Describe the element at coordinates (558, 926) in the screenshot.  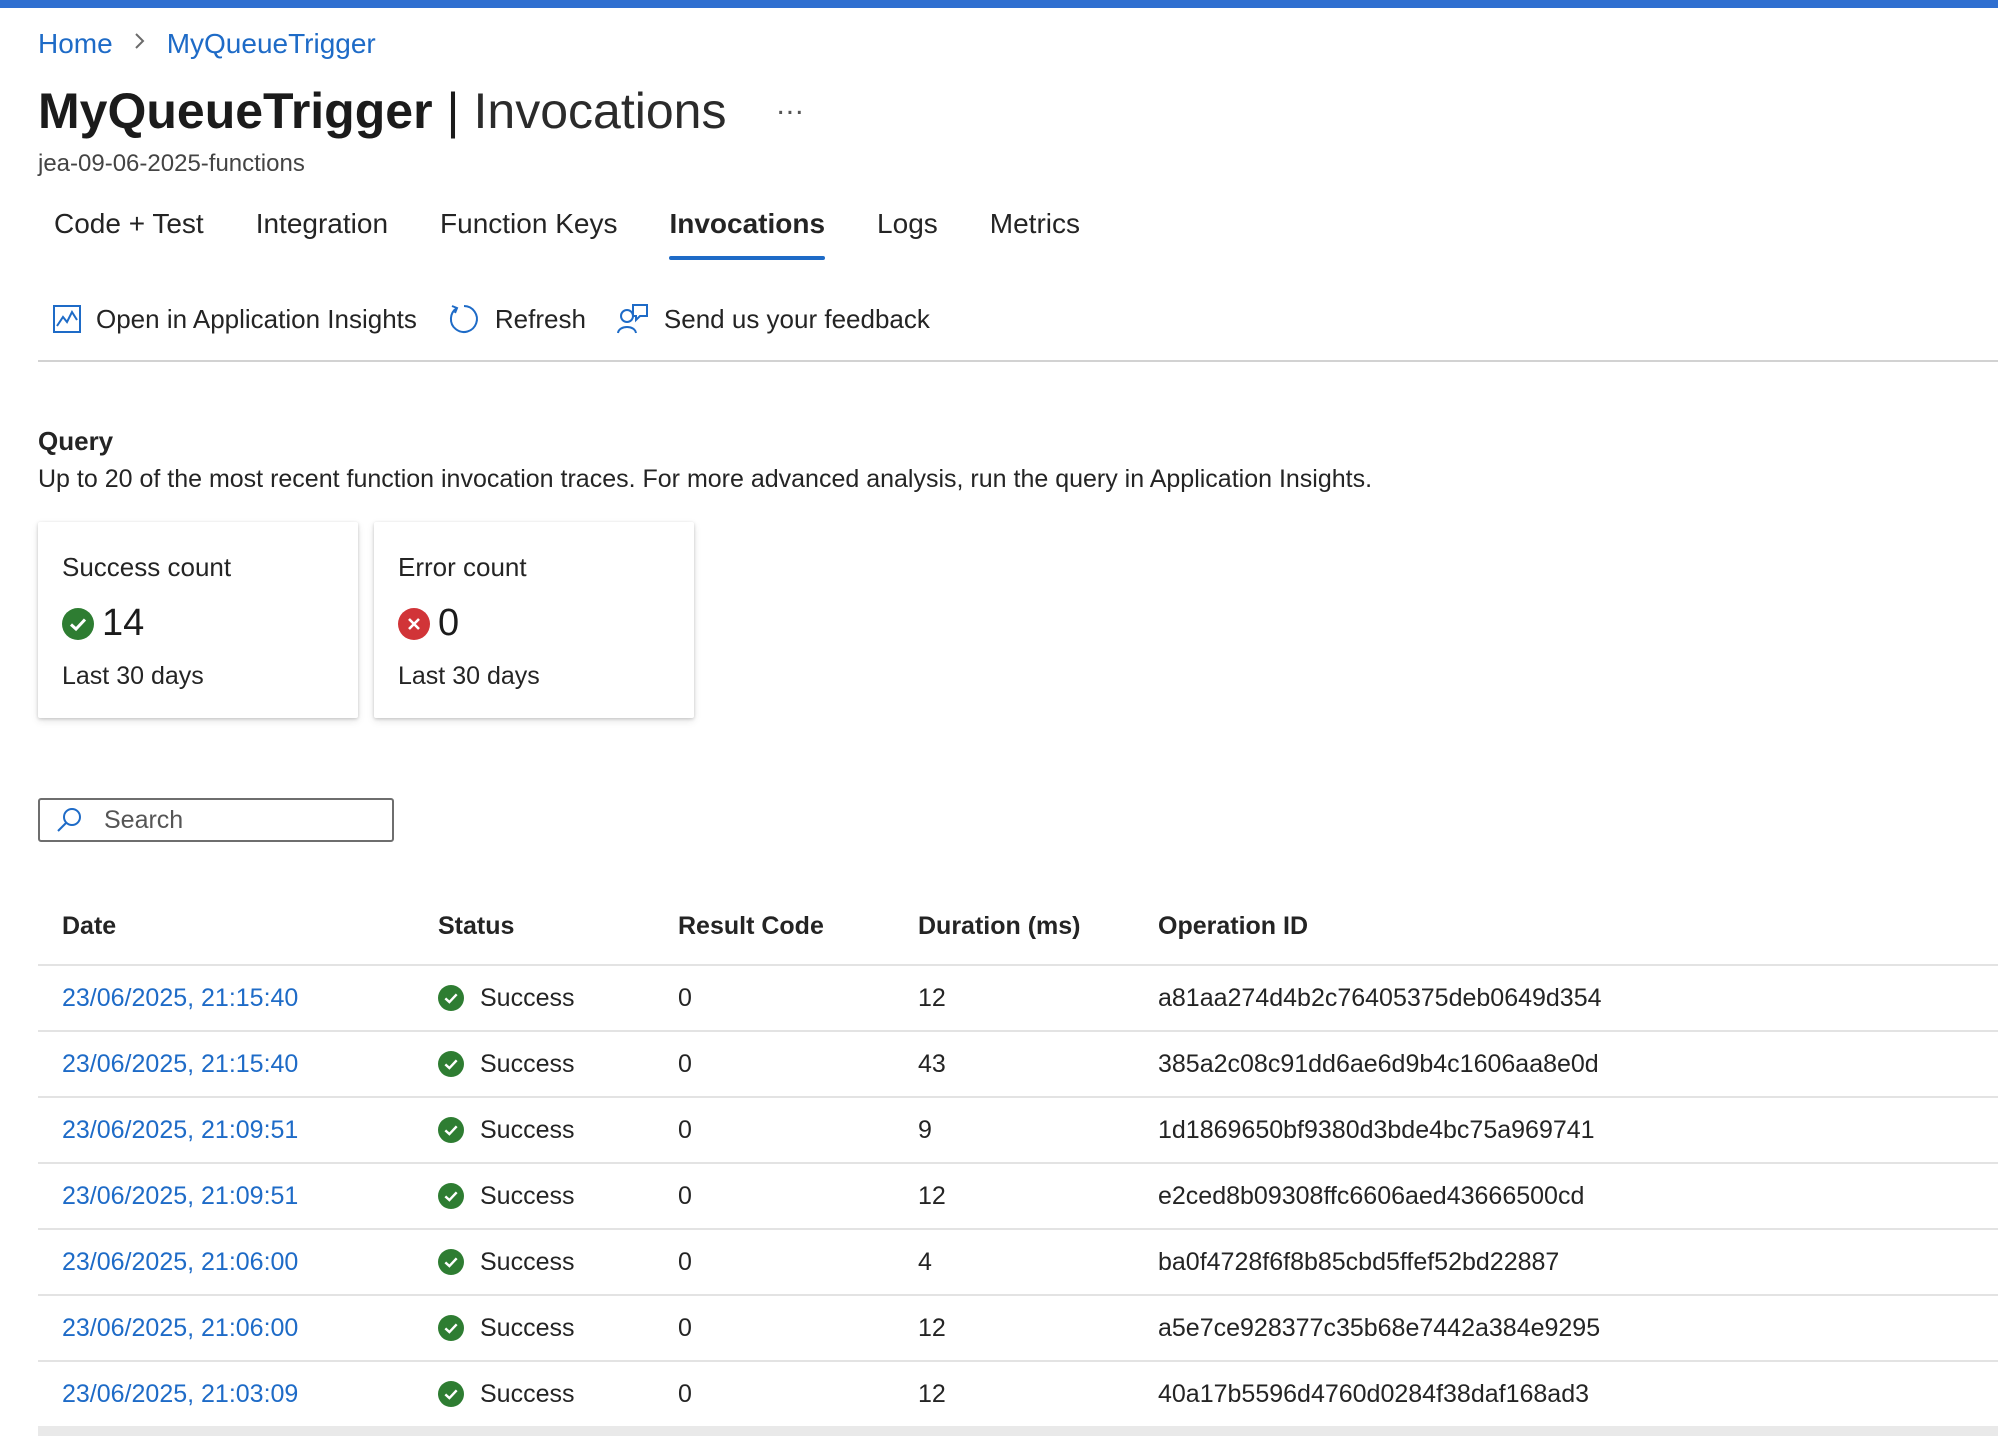
I see `column-header-status: Status` at that location.